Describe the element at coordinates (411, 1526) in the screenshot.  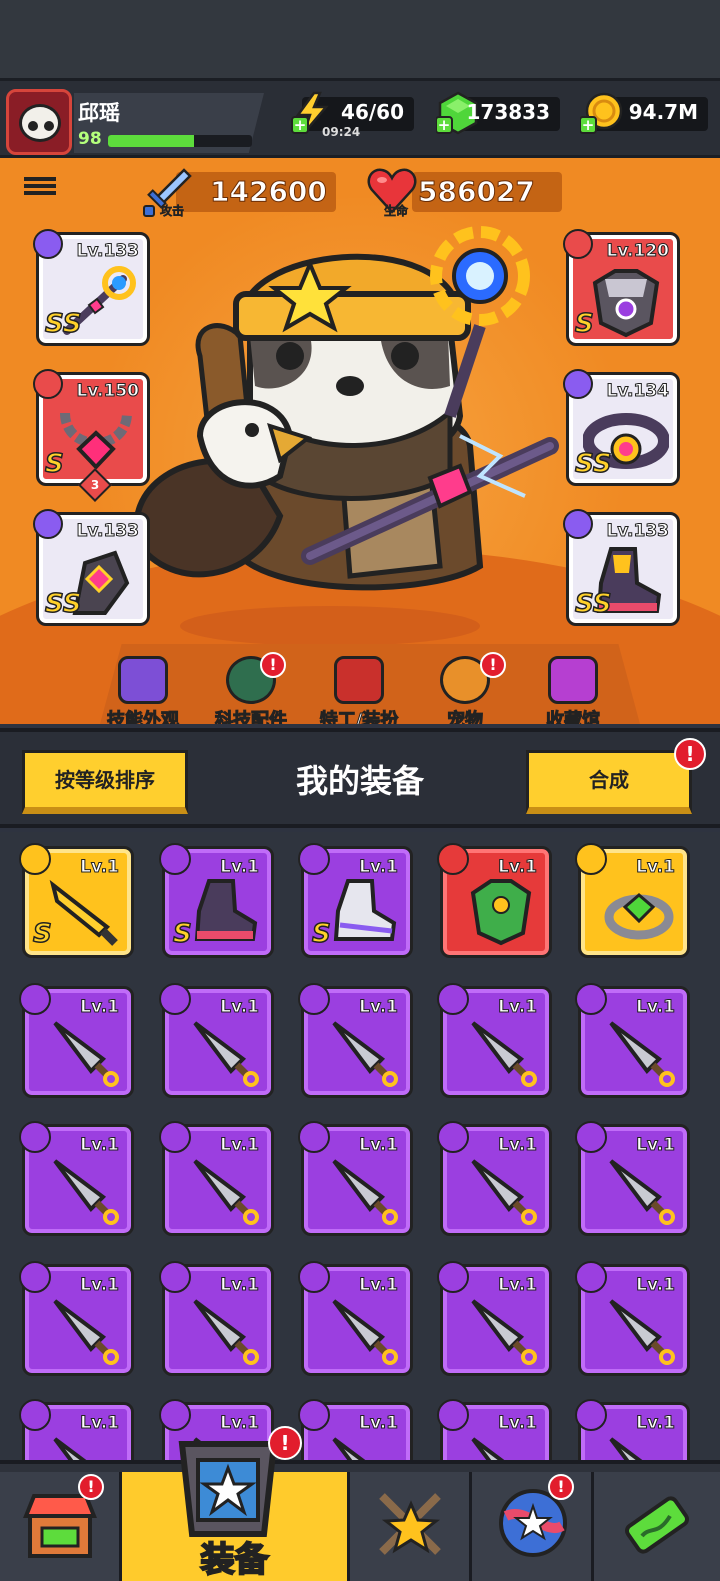
I see `nav-battle` at that location.